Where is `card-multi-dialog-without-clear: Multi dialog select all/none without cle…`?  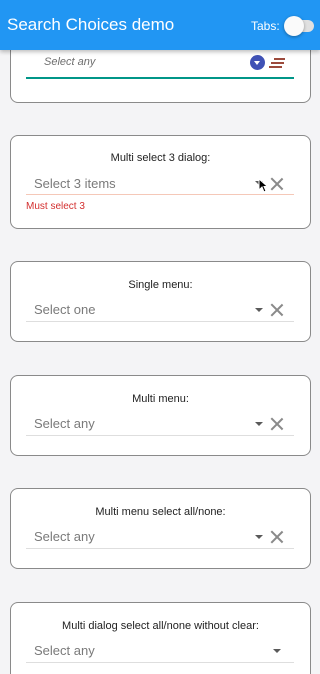 card-multi-dialog-without-clear: Multi dialog select all/none without cle… is located at coordinates (160, 638).